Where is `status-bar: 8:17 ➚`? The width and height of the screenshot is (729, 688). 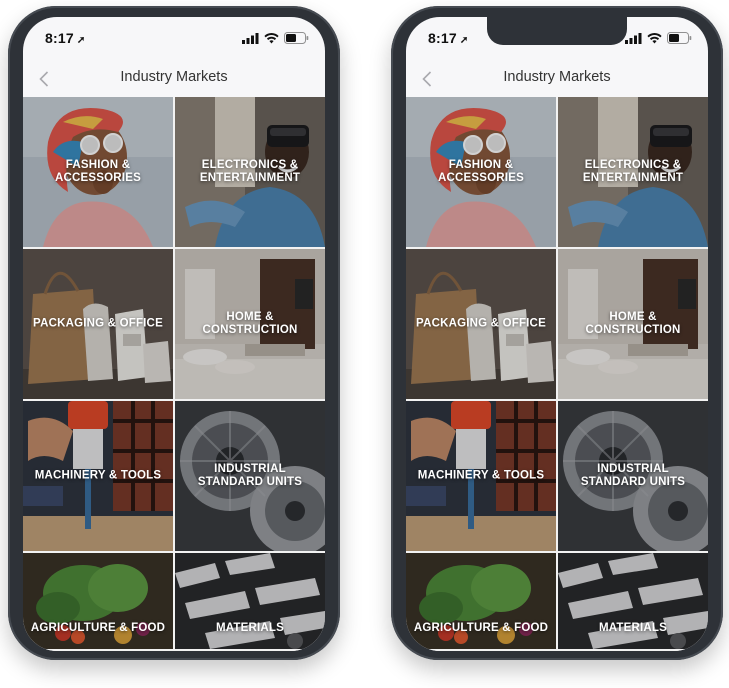 status-bar: 8:17 ➚ is located at coordinates (174, 39).